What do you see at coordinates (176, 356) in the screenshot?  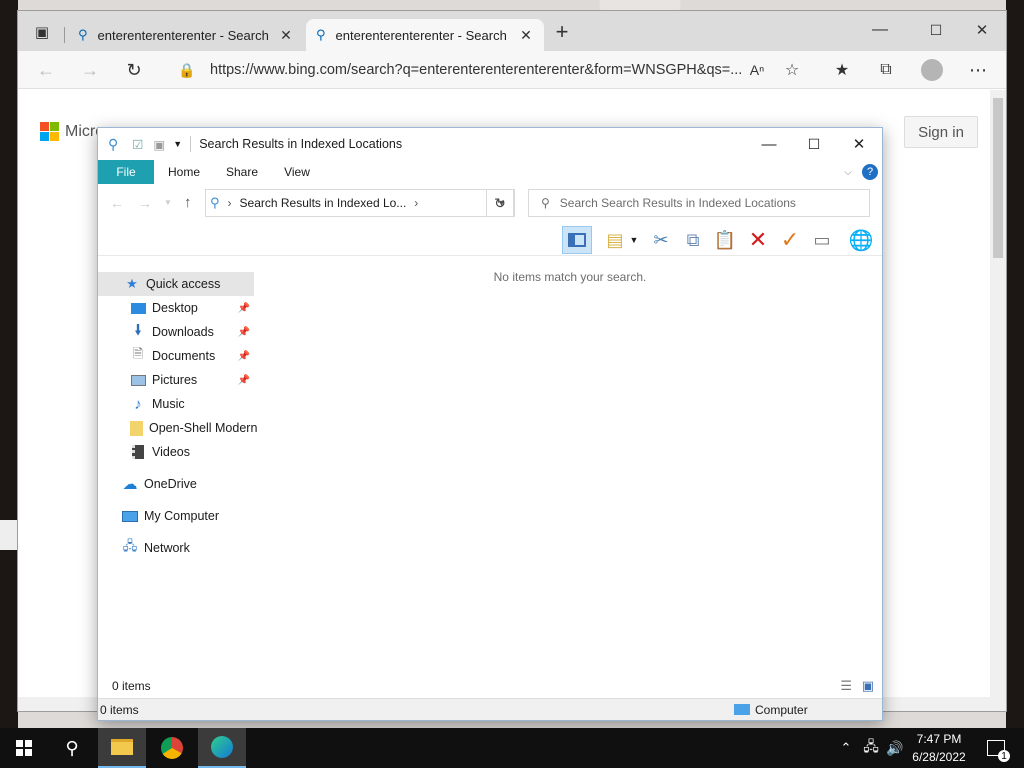 I see `nav-documents: 🗎 Documents 📌` at bounding box center [176, 356].